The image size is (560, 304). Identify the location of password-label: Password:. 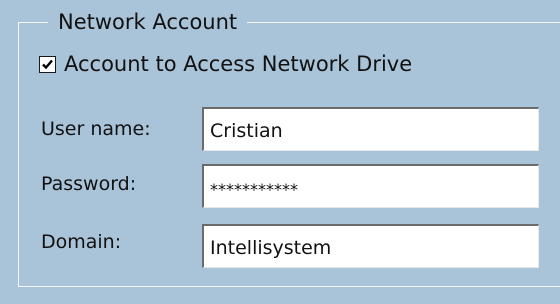
(89, 184).